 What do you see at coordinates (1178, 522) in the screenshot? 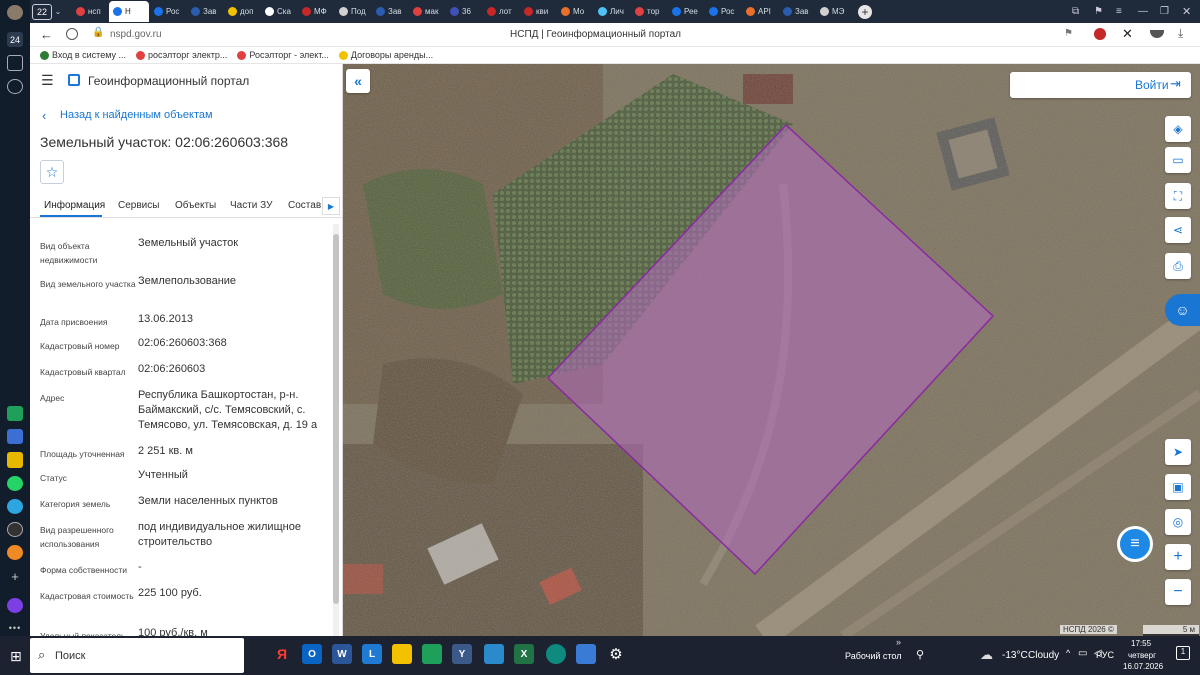
I see `street-view-icon: ◎` at bounding box center [1178, 522].